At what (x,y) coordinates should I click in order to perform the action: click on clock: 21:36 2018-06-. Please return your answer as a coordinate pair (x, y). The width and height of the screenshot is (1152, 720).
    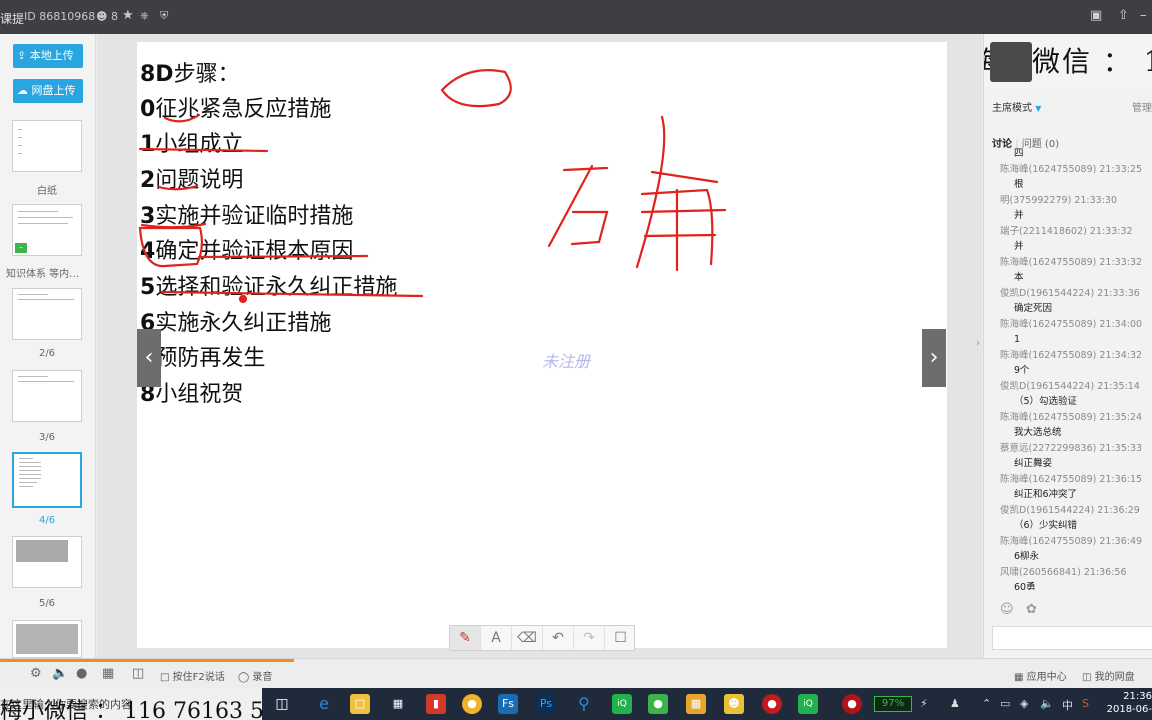
    Looking at the image, I should click on (1129, 703).